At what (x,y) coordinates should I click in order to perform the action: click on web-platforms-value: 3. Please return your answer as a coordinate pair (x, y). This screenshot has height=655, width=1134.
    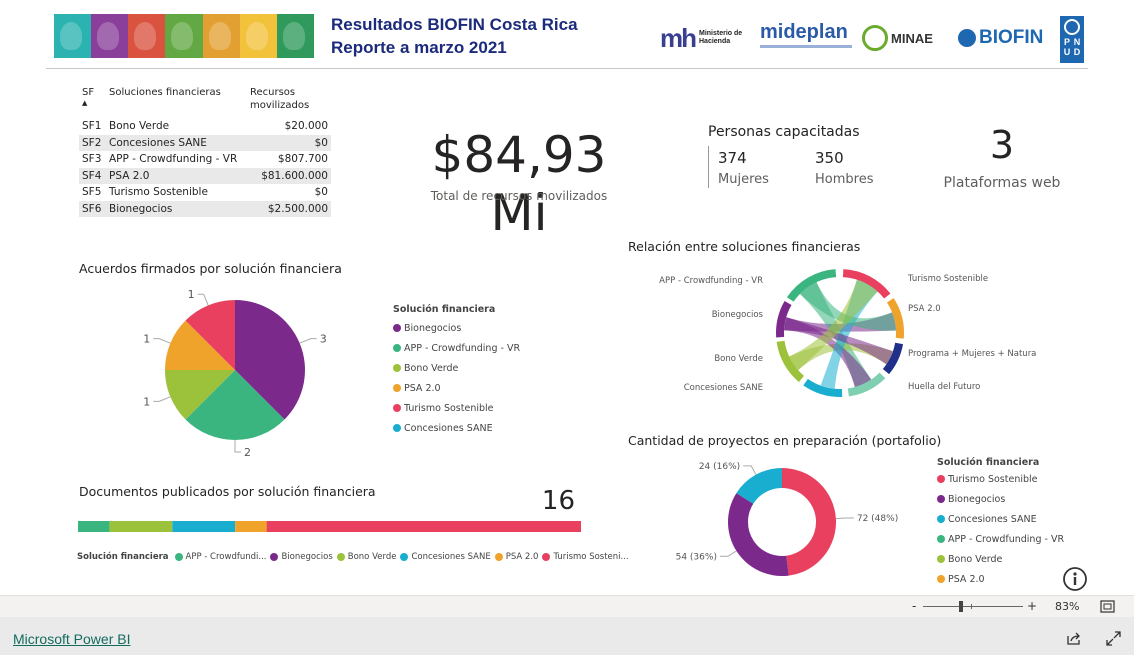
    Looking at the image, I should click on (1002, 145).